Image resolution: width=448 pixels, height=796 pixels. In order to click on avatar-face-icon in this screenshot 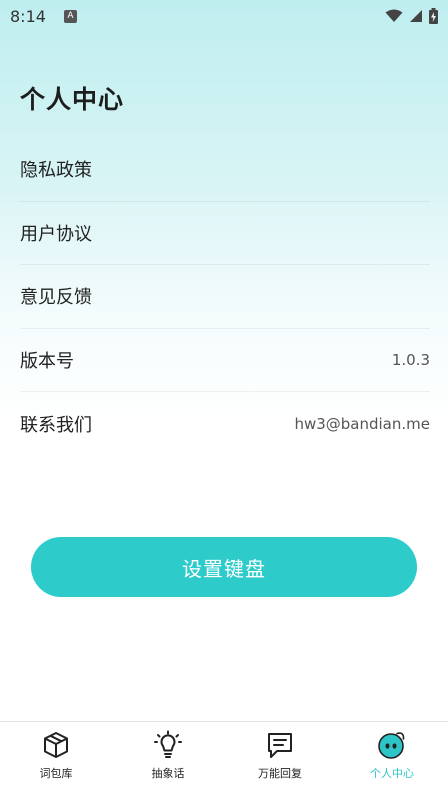, I will do `click(391, 745)`.